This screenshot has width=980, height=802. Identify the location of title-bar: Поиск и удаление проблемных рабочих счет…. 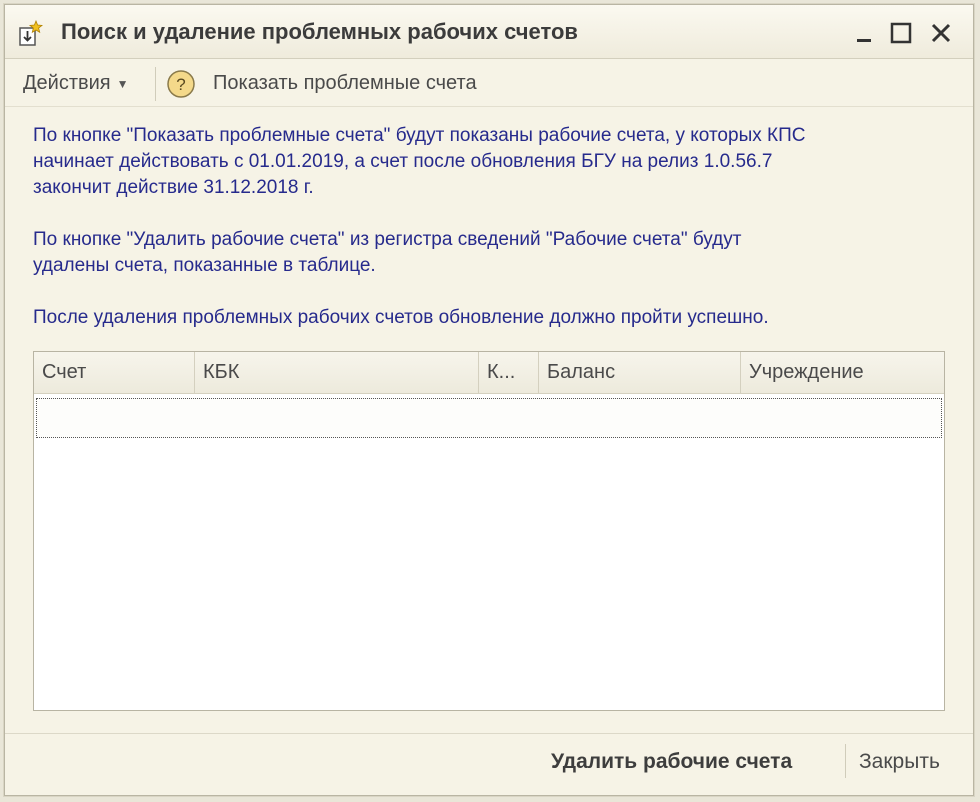
(489, 32).